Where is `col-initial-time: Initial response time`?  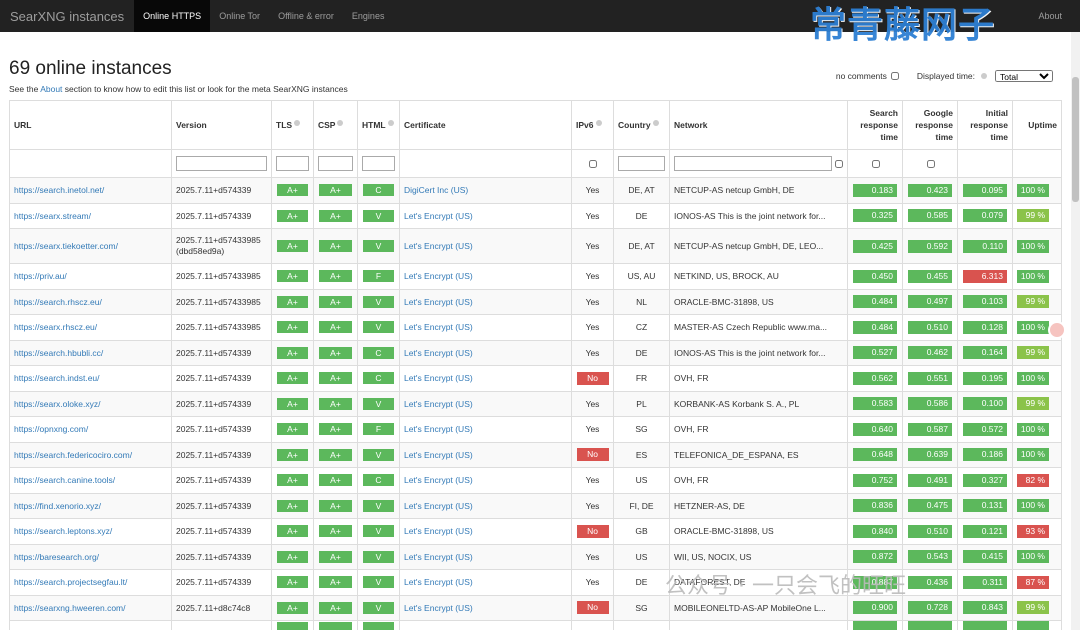
col-initial-time: Initial response time is located at coordinates (985, 125).